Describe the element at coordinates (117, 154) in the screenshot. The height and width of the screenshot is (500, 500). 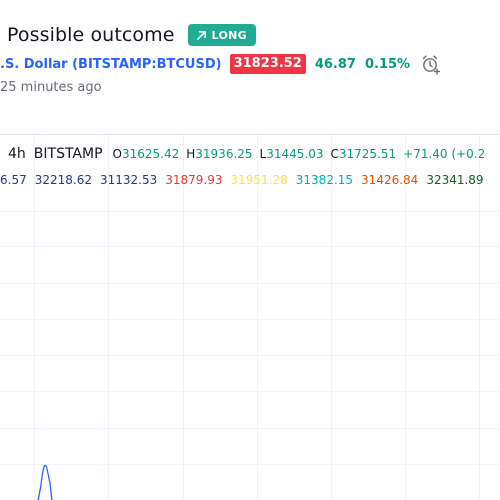
I see `ohlc-open-label: O` at that location.